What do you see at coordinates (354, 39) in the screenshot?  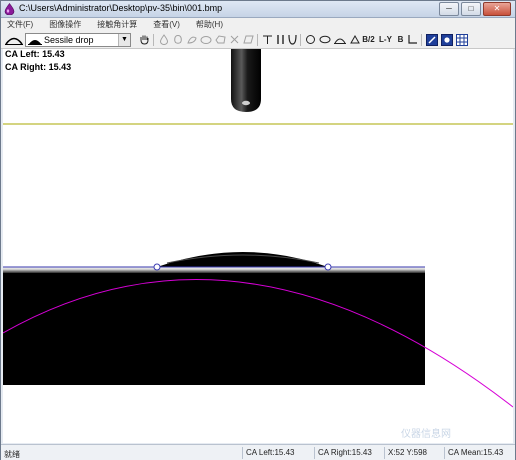 I see `height-width-icon` at bounding box center [354, 39].